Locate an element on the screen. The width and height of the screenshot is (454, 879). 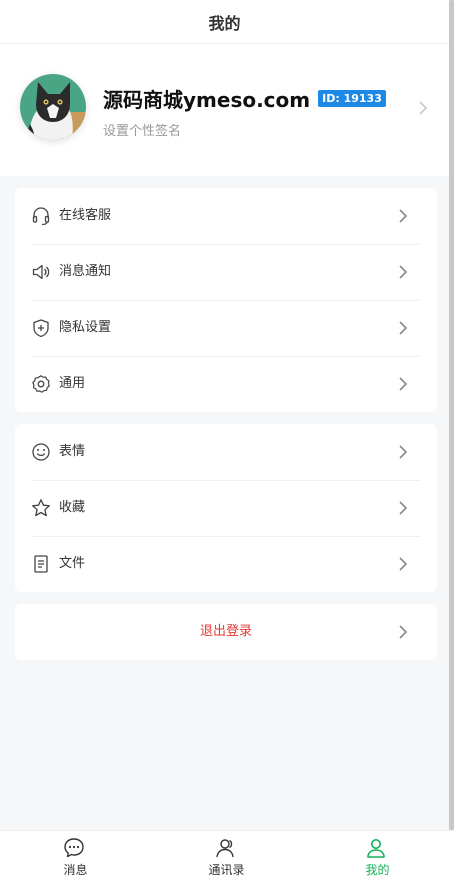
chat-bubble-icon is located at coordinates (74, 848).